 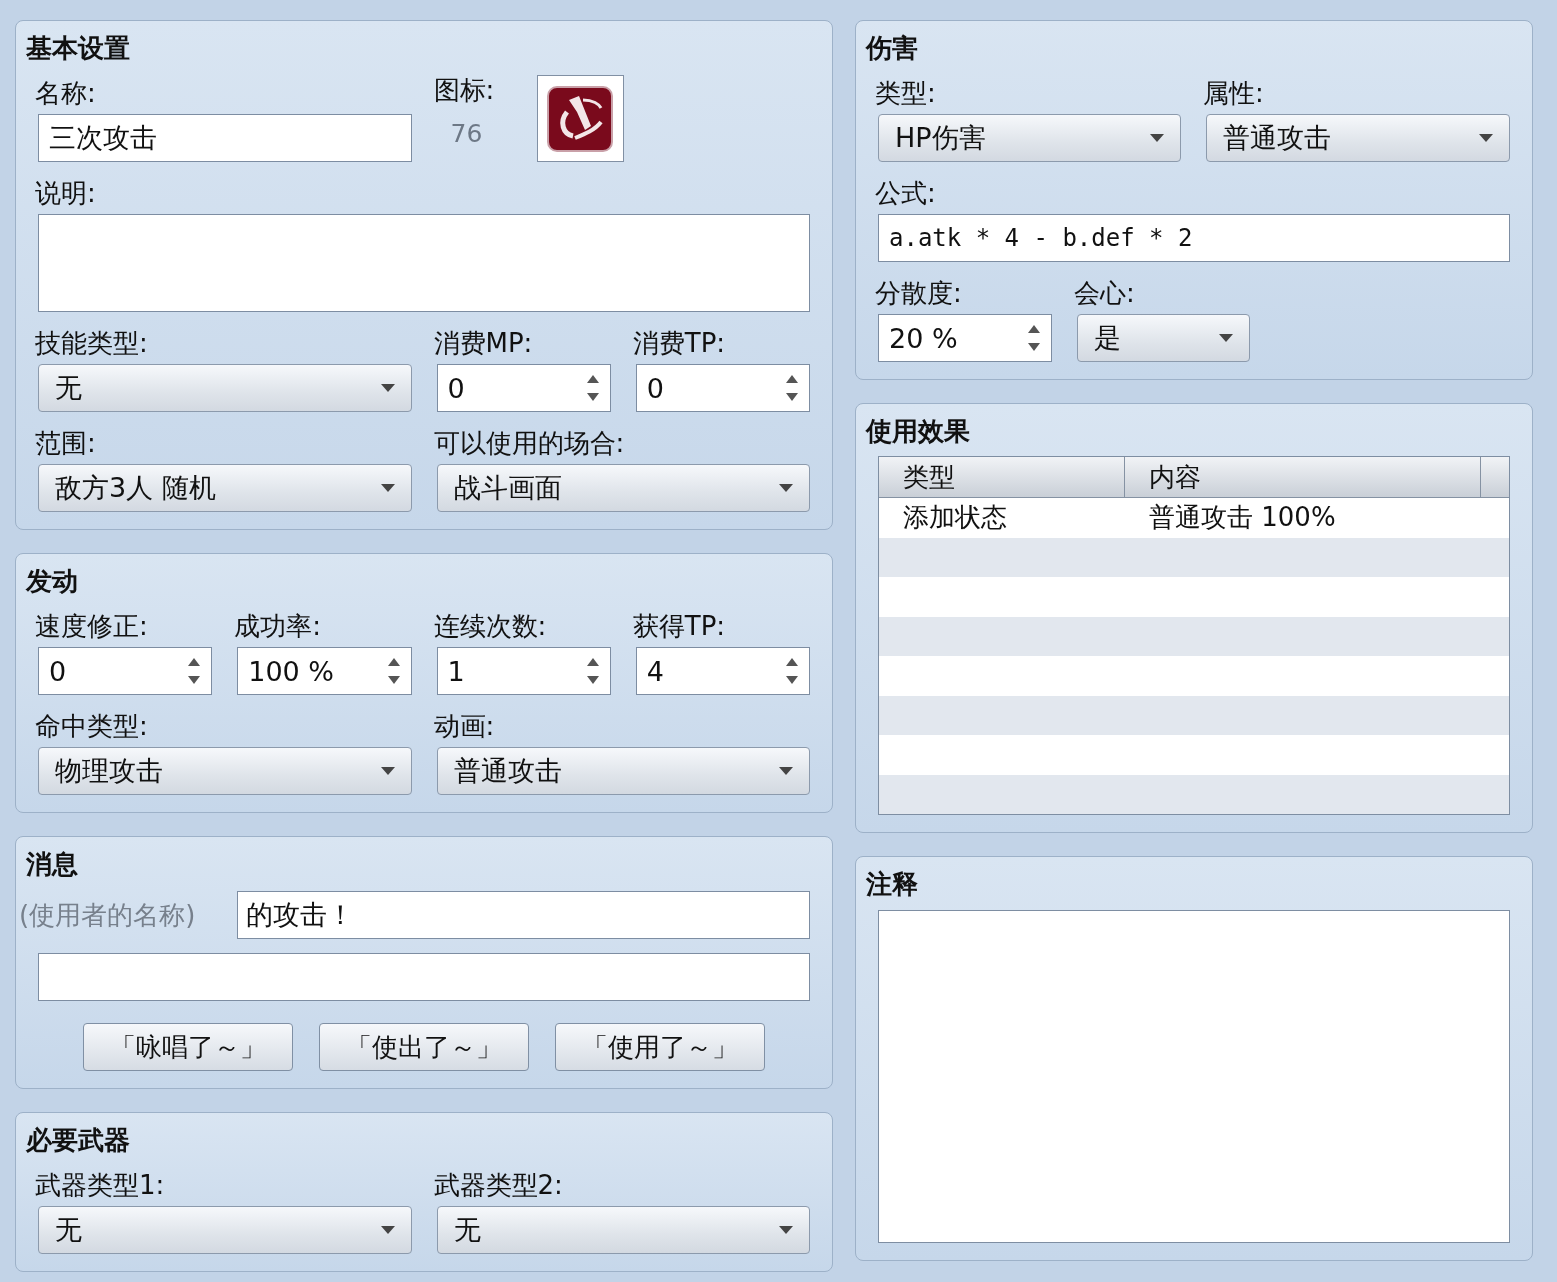 What do you see at coordinates (483, 343) in the screenshot?
I see `field-label: 消费MP:` at bounding box center [483, 343].